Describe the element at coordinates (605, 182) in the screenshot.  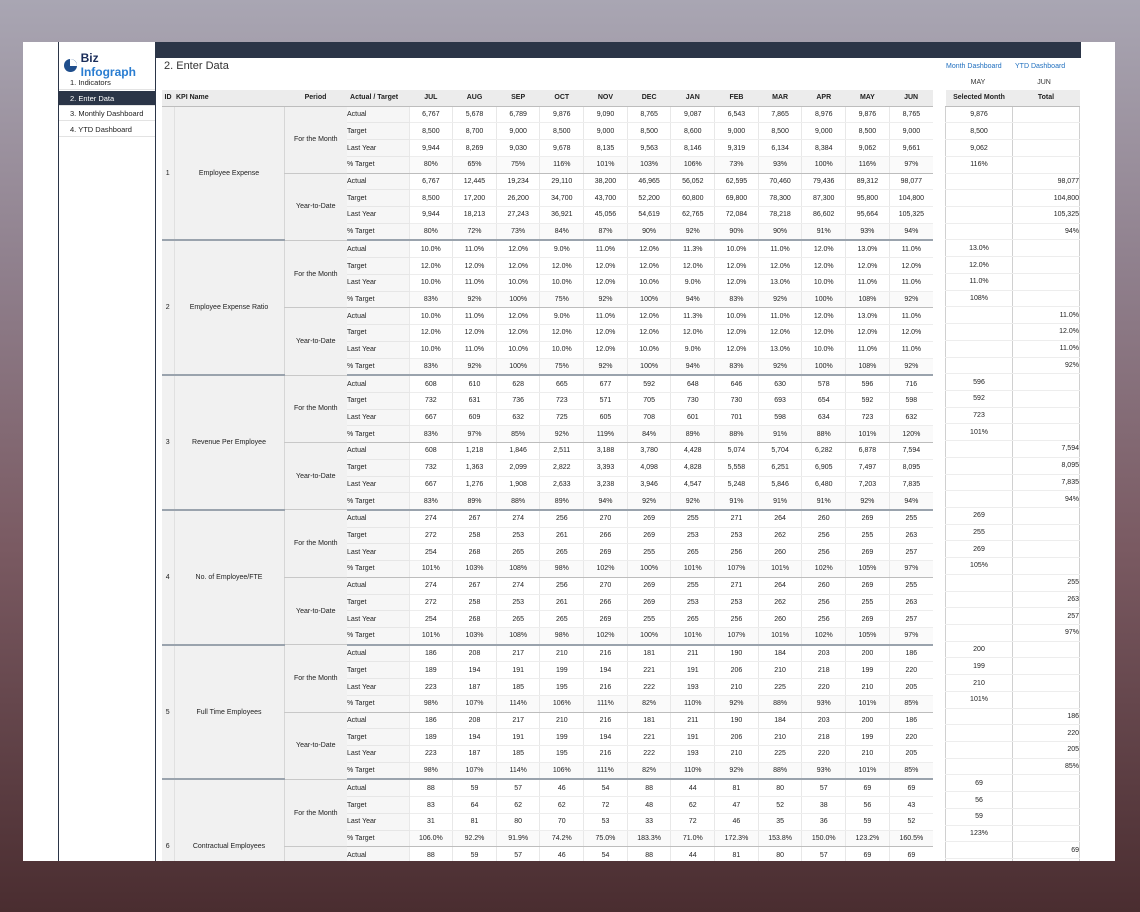
I see `cell-nov: 38,200` at that location.